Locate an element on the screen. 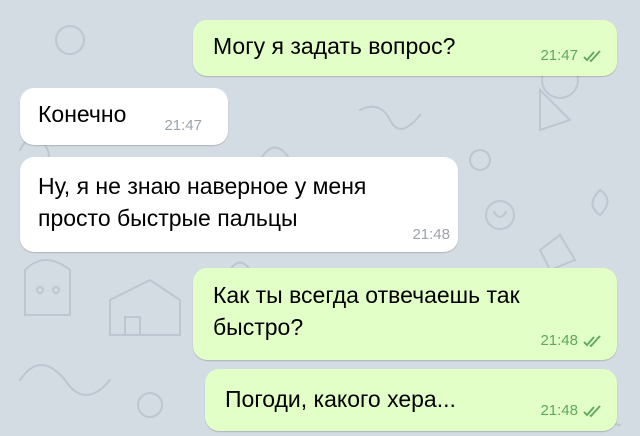 The height and width of the screenshot is (436, 640). outgoing-message-bubble: Могу я задать вопрос? 21:47 is located at coordinates (405, 48).